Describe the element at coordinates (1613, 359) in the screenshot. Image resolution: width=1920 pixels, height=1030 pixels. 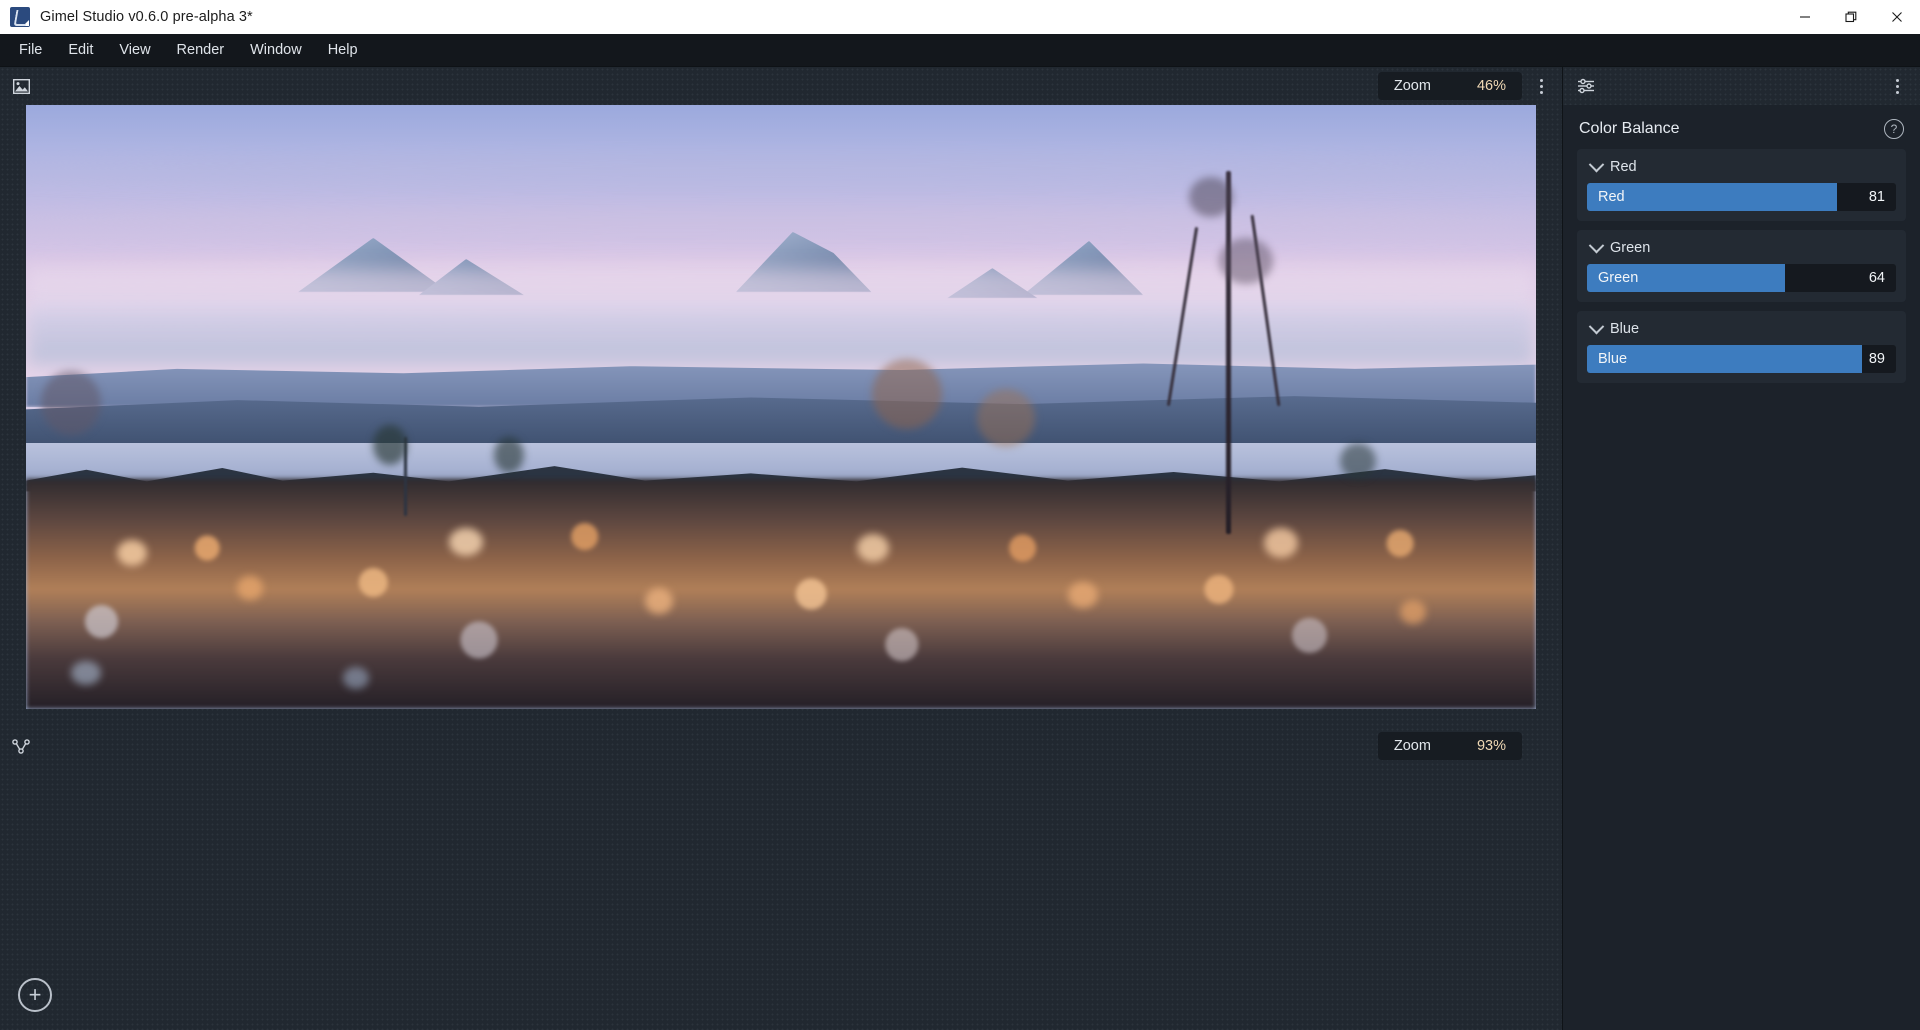
I see `slider-blue-label: Blue` at that location.